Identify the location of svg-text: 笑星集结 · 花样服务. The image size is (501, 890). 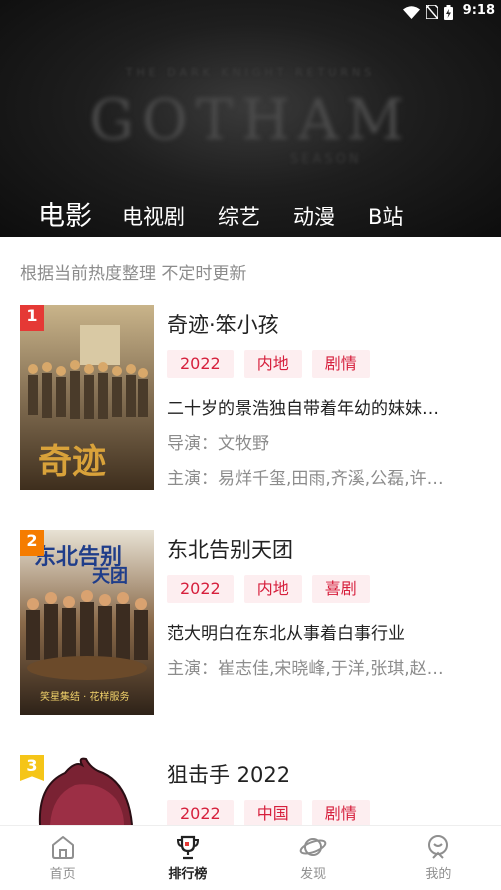
(85, 696).